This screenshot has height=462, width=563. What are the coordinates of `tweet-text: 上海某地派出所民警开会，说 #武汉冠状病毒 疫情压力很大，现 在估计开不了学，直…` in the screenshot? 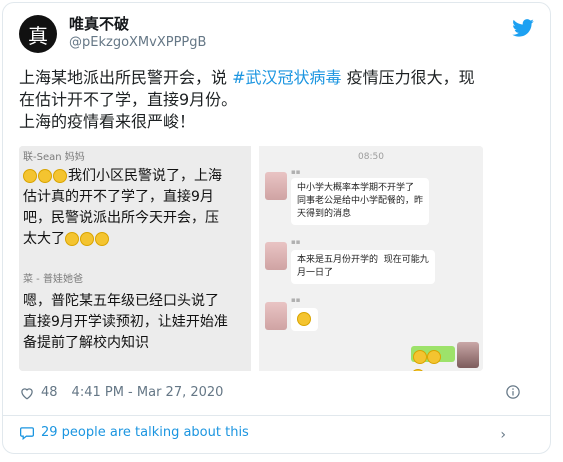 It's located at (276, 100).